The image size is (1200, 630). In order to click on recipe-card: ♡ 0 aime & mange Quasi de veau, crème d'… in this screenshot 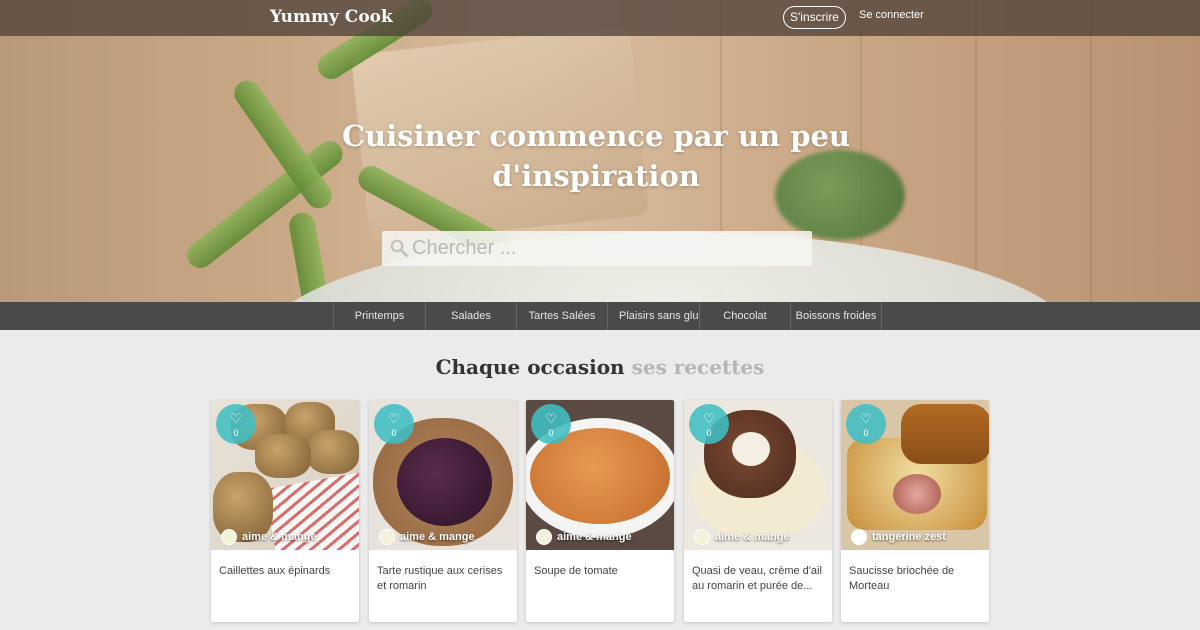, I will do `click(758, 511)`.